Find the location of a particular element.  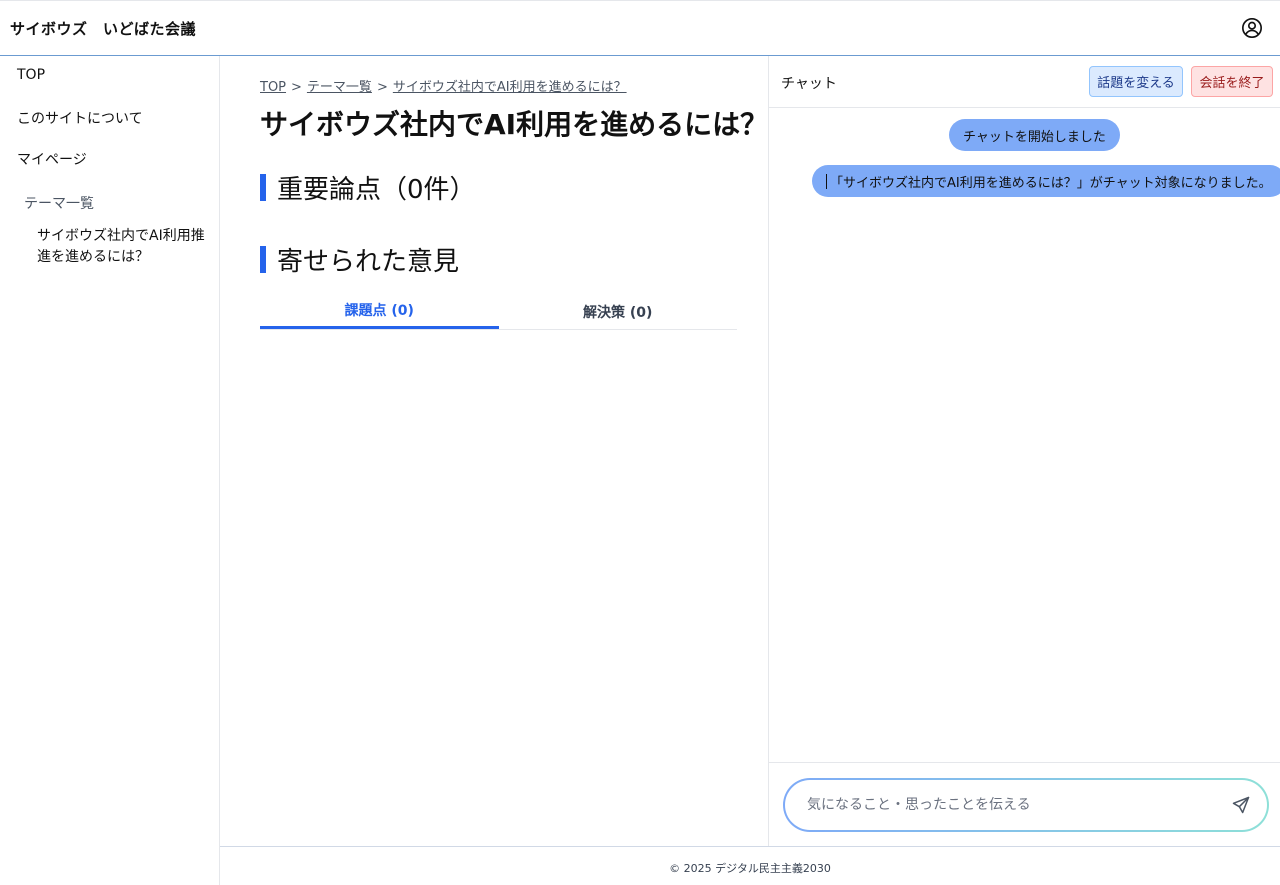

breadcrumb-top: TOP is located at coordinates (273, 87).